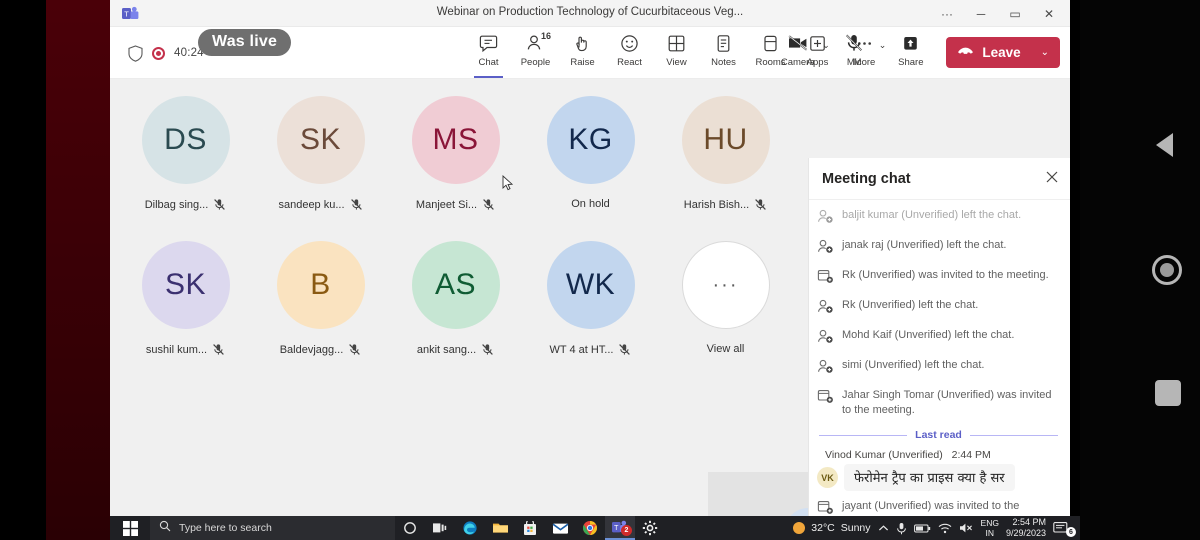  Describe the element at coordinates (901, 528) in the screenshot. I see `mic-tray-icon` at that location.